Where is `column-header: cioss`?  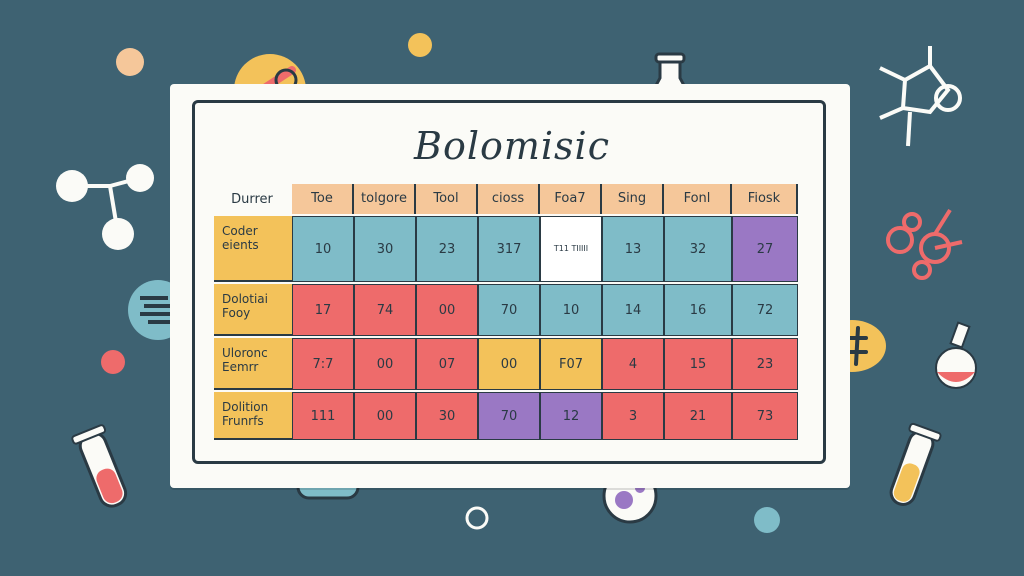
column-header: cioss is located at coordinates (509, 199).